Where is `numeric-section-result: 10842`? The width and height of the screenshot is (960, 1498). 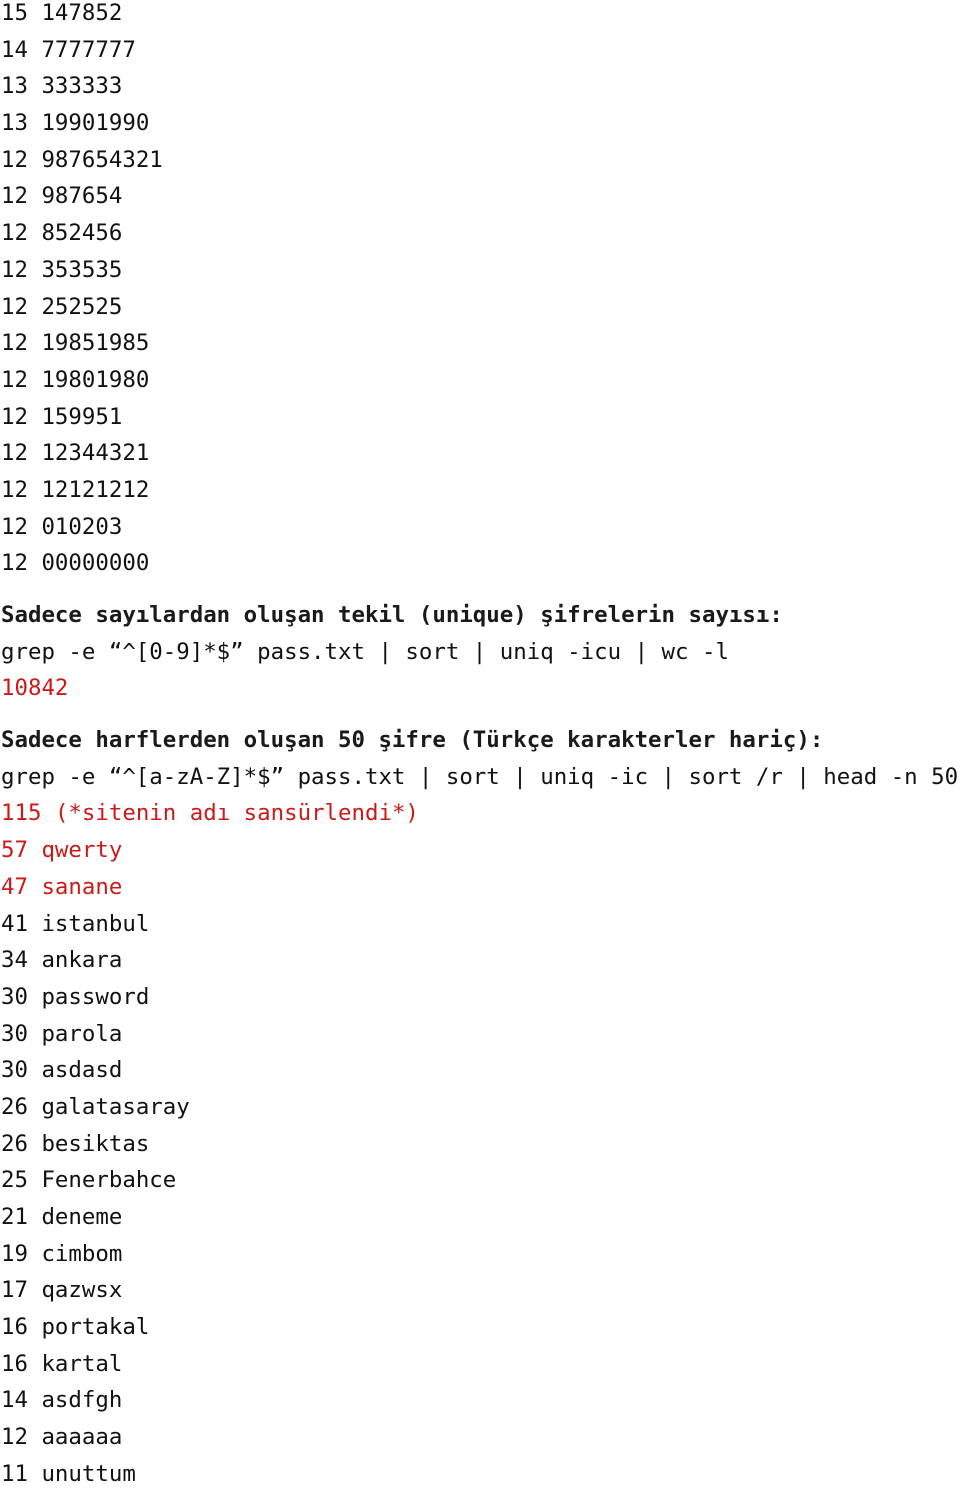 numeric-section-result: 10842 is located at coordinates (35, 688).